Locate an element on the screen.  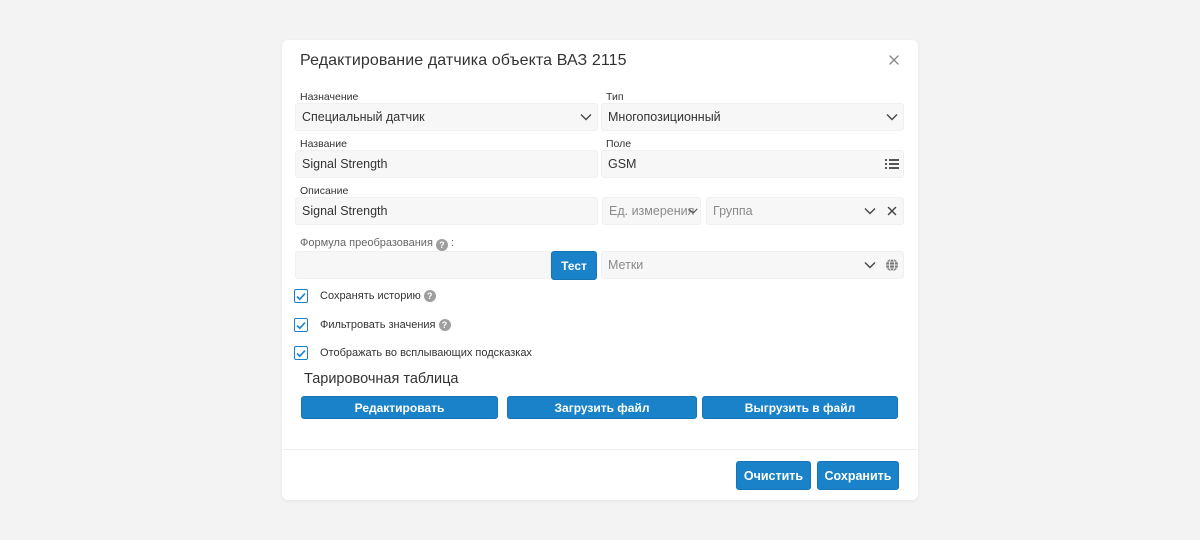
field-value: GSM is located at coordinates (622, 164).